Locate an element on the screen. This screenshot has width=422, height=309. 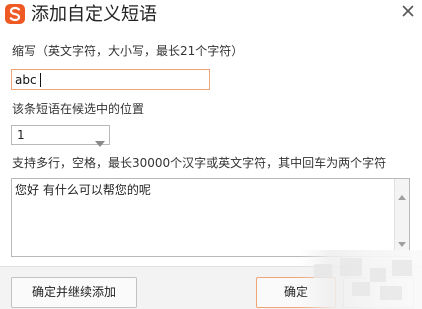
phrase-value: 您好 有什么可以帮您的呢 is located at coordinates (83, 190).